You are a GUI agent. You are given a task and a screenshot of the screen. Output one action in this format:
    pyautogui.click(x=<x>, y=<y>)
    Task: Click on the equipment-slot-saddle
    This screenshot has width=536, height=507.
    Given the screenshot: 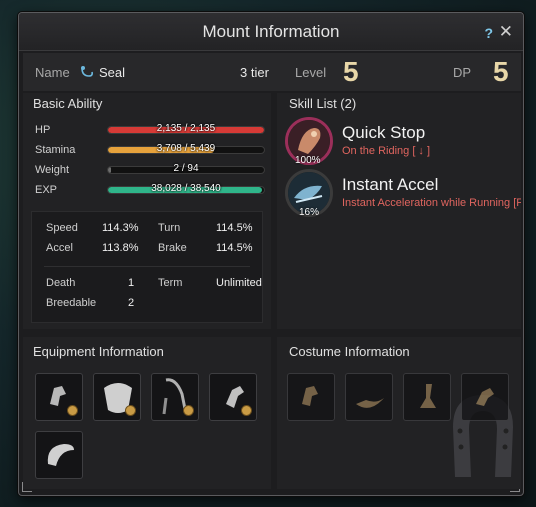 What is the action you would take?
    pyautogui.click(x=59, y=455)
    